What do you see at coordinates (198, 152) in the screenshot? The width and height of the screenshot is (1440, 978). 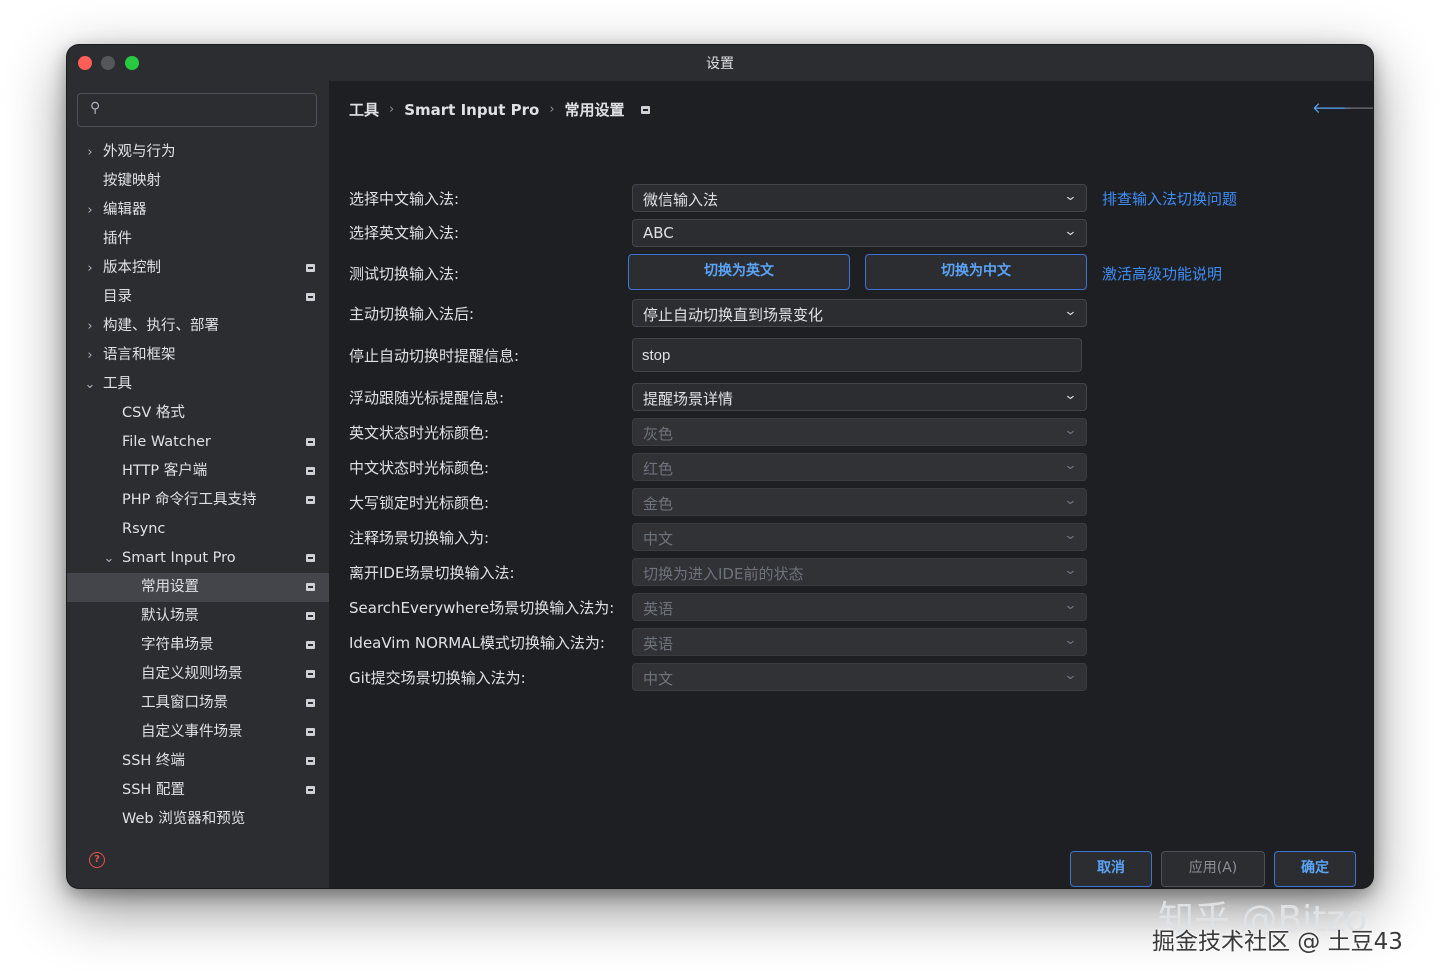 I see `sidebar-item: › 外观与行为` at bounding box center [198, 152].